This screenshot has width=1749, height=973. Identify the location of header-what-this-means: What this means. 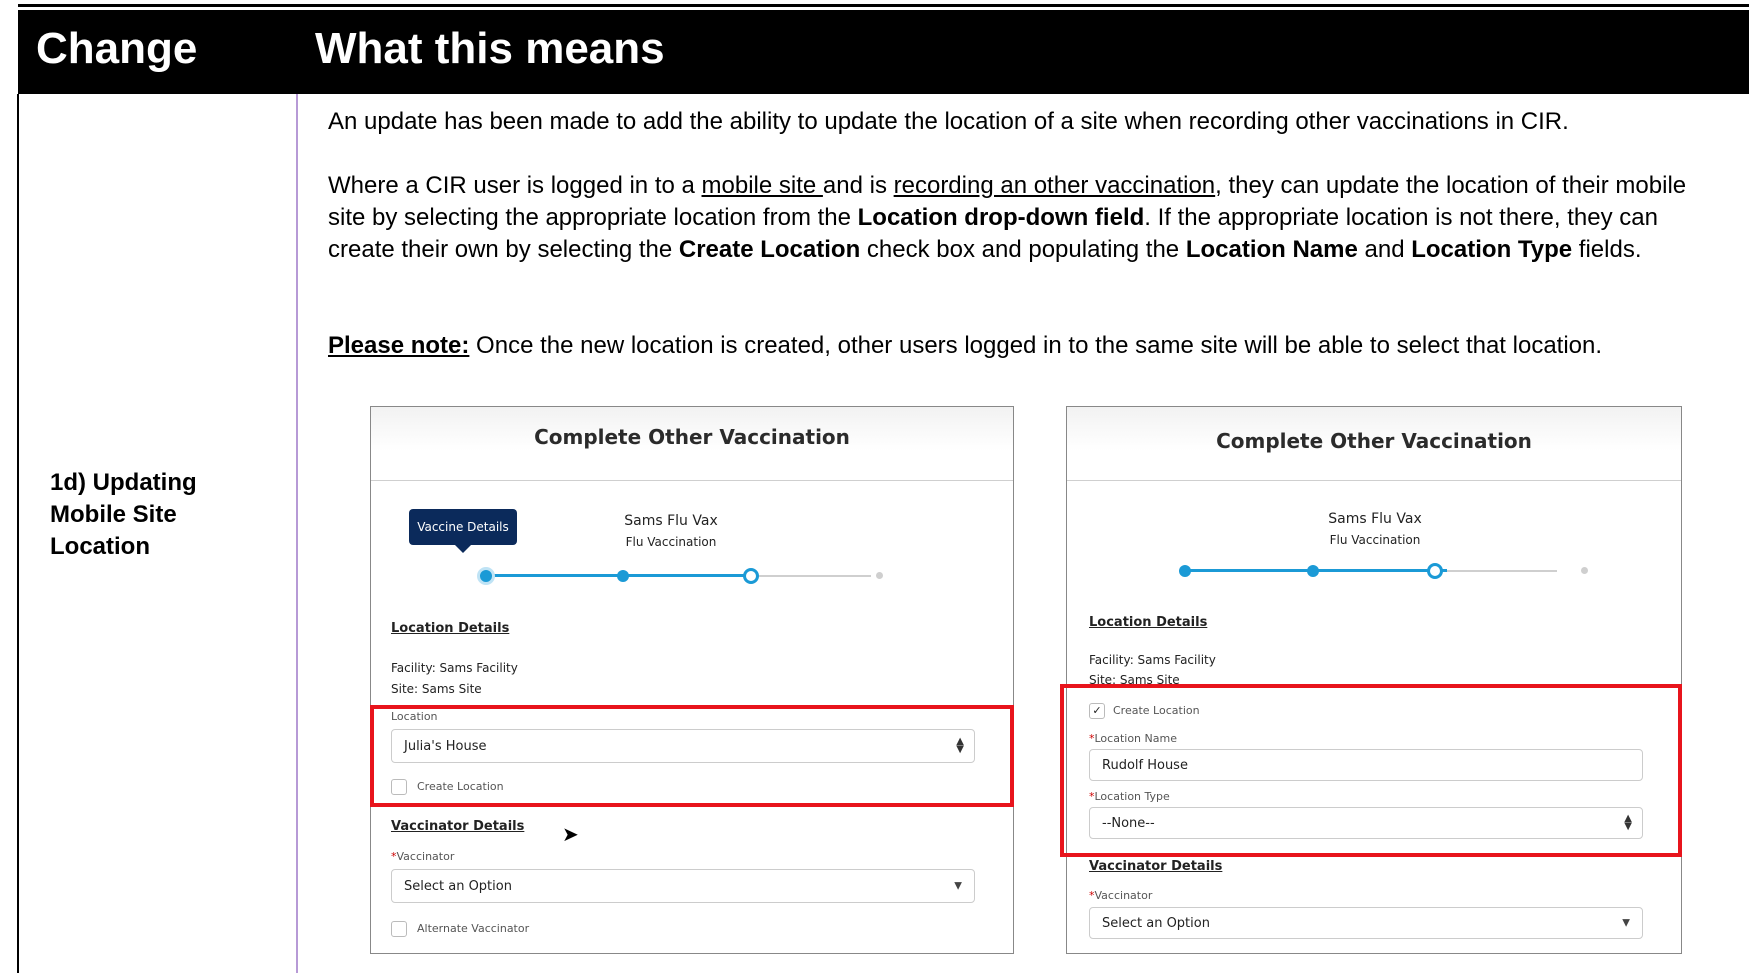
(490, 48).